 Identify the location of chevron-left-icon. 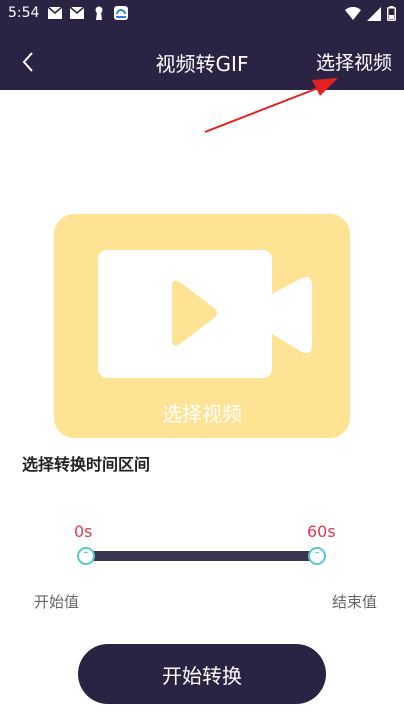
(27, 62).